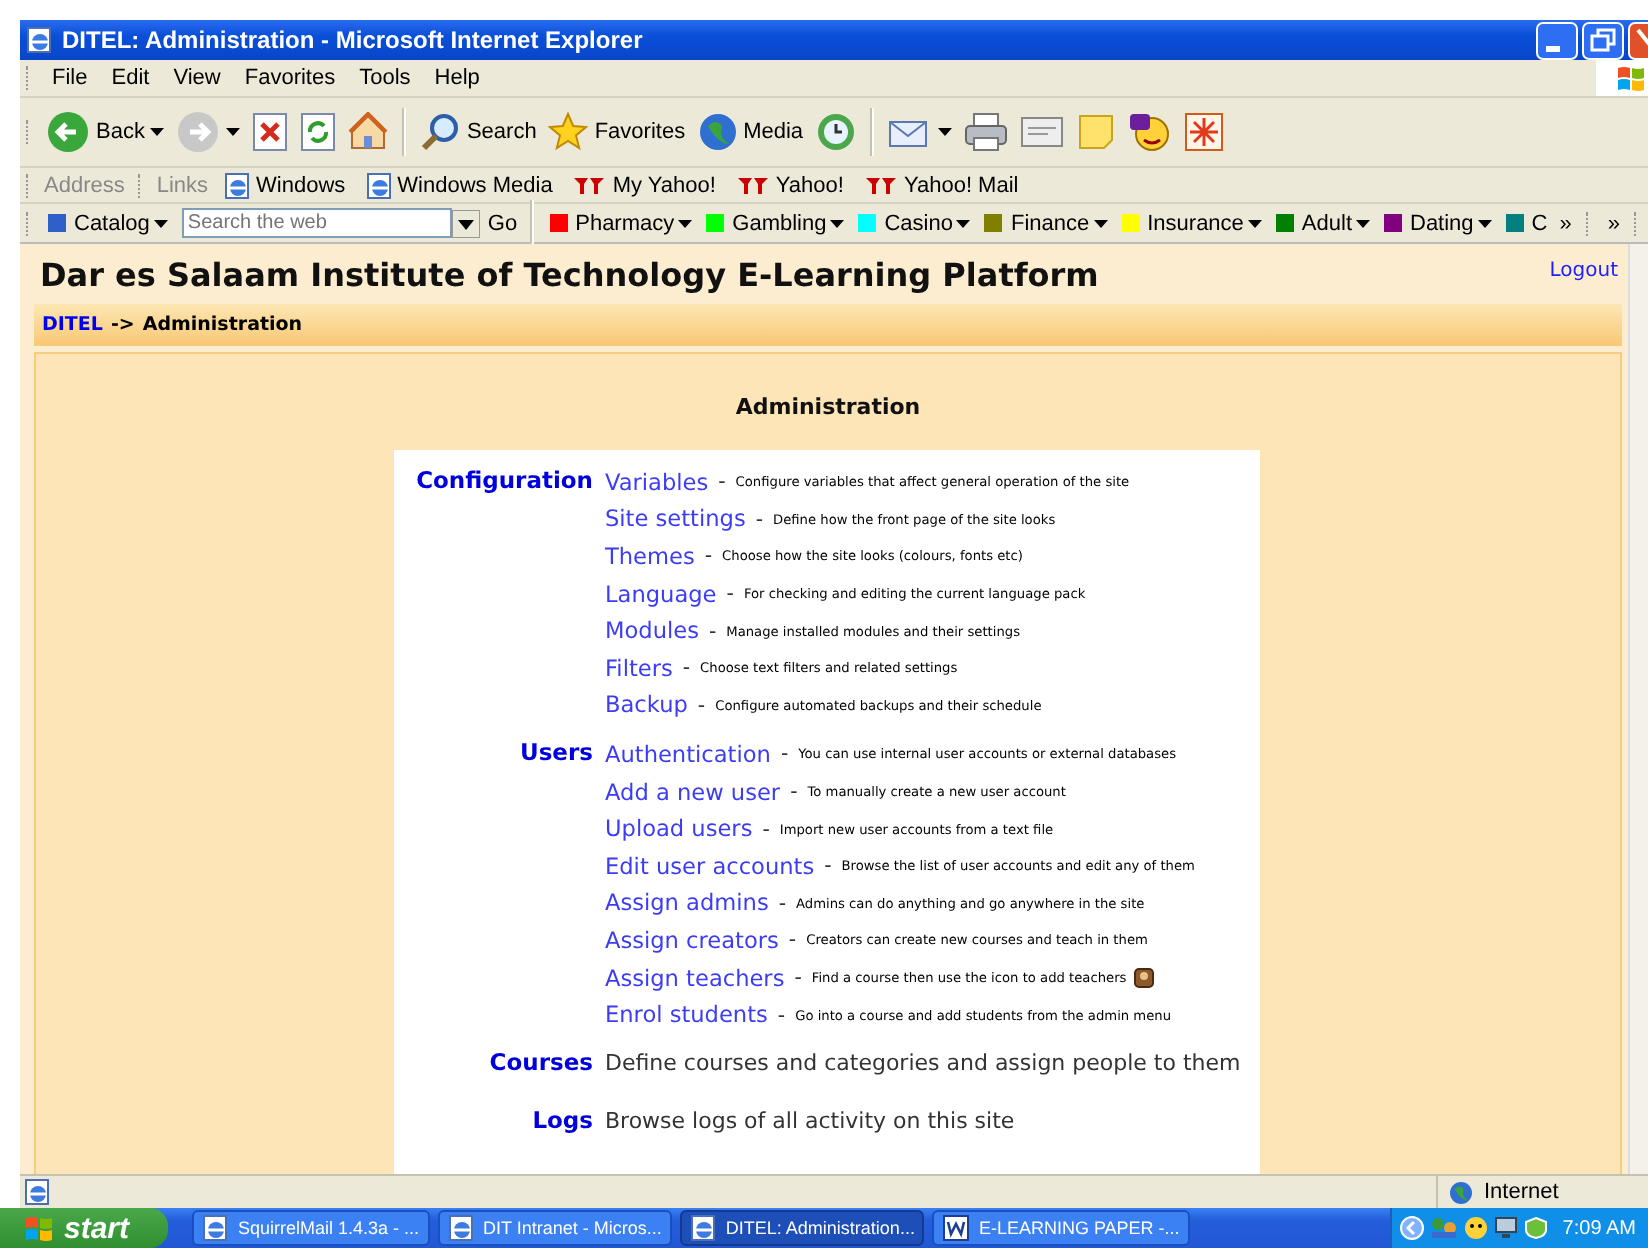  What do you see at coordinates (97, 223) in the screenshot?
I see `catalog-button: Catalog` at bounding box center [97, 223].